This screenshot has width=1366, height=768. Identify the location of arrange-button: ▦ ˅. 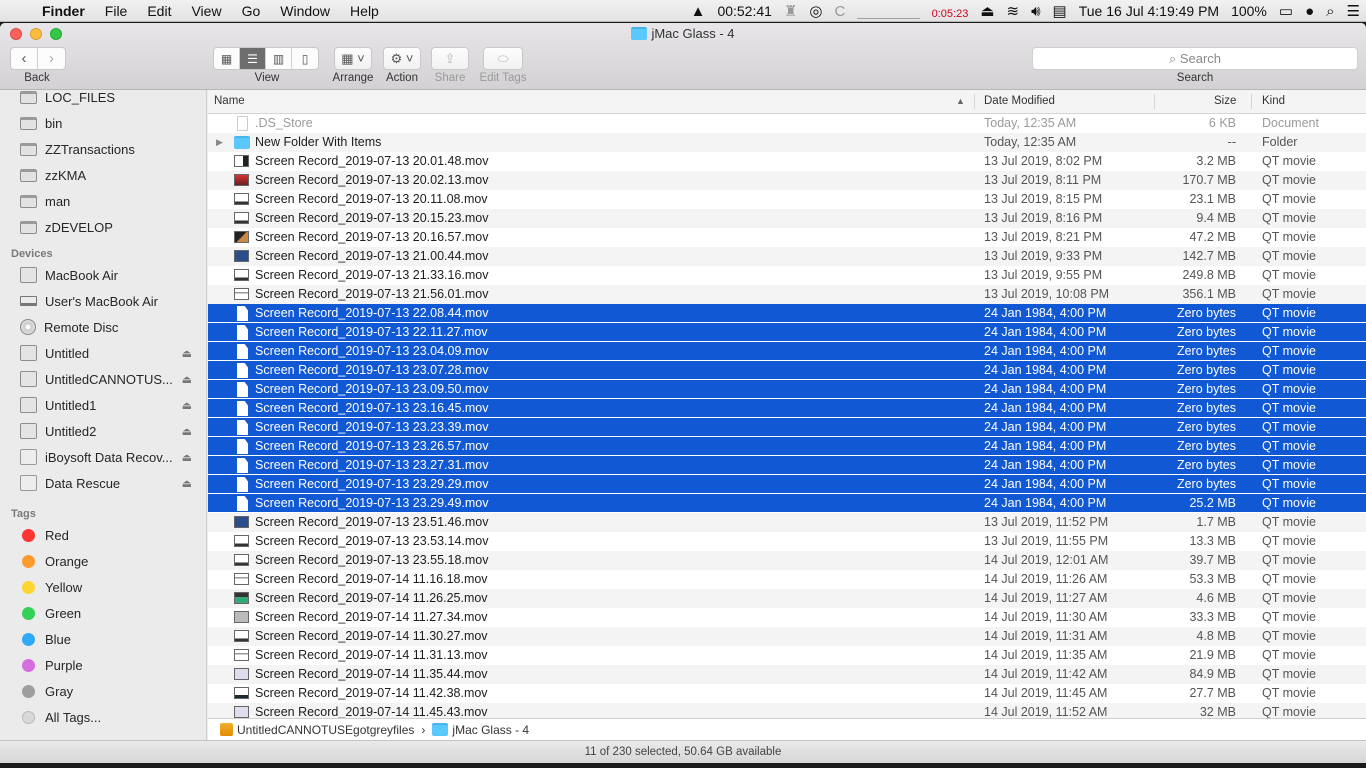
(353, 58).